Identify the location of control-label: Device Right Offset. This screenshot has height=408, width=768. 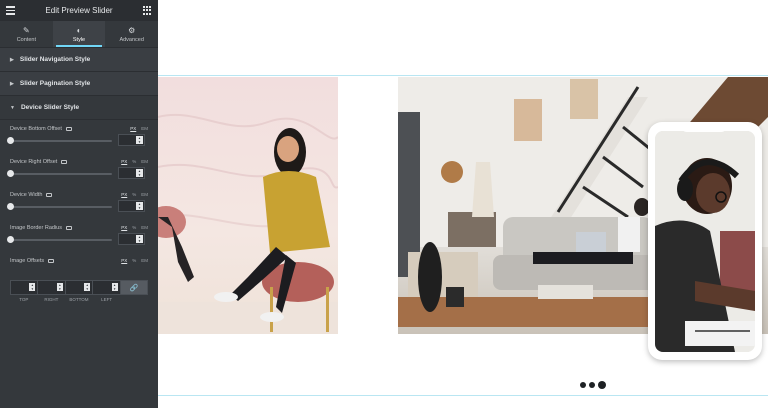
(34, 162).